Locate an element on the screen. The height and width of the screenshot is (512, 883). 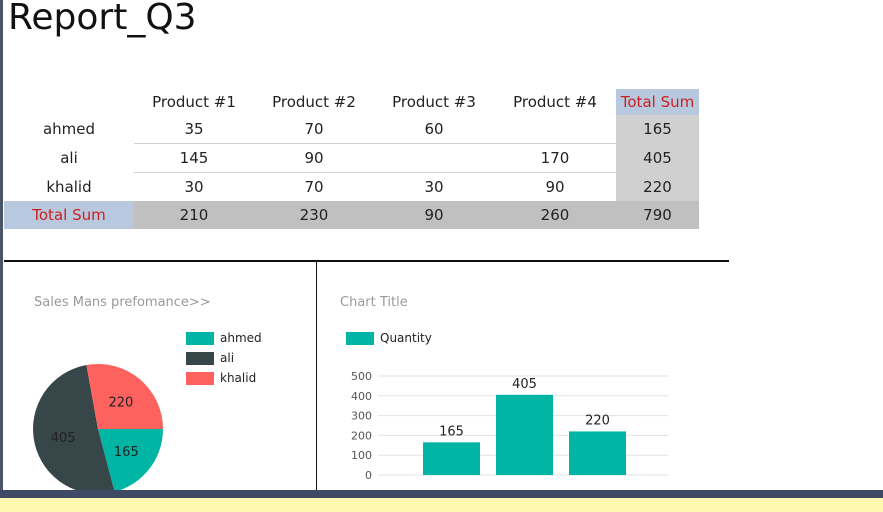
corner-cell is located at coordinates (69, 102).